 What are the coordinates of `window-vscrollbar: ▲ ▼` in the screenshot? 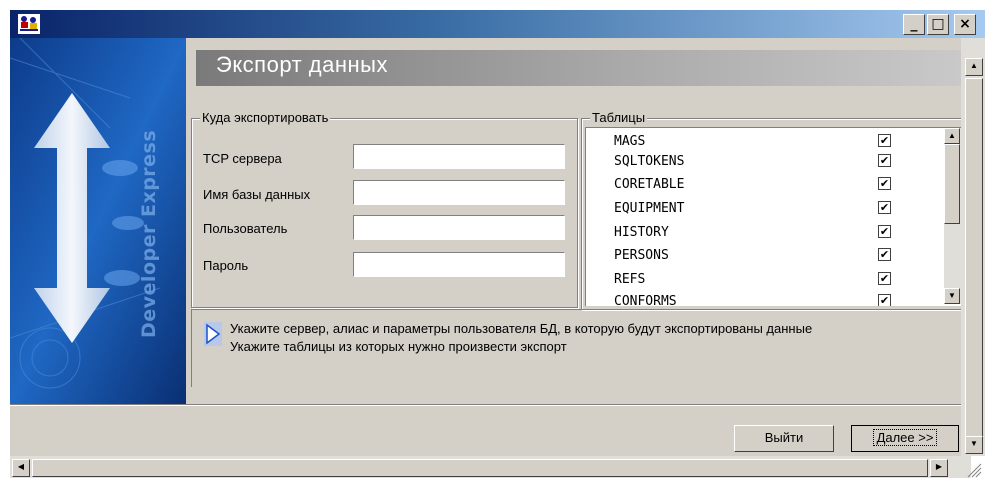 It's located at (973, 247).